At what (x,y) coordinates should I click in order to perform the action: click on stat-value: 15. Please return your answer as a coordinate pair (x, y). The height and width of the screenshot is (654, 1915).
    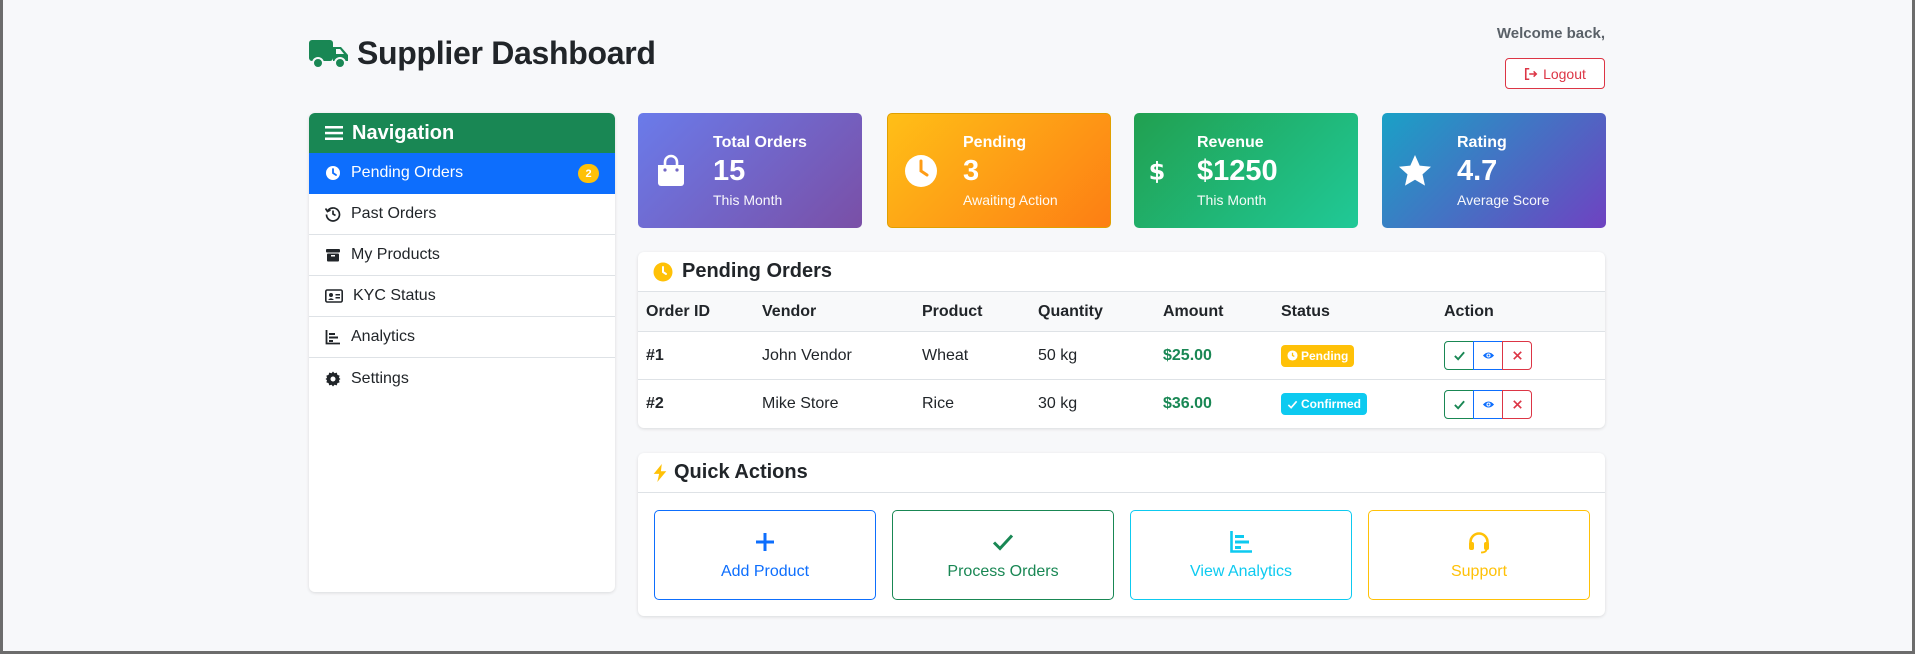
    Looking at the image, I should click on (729, 170).